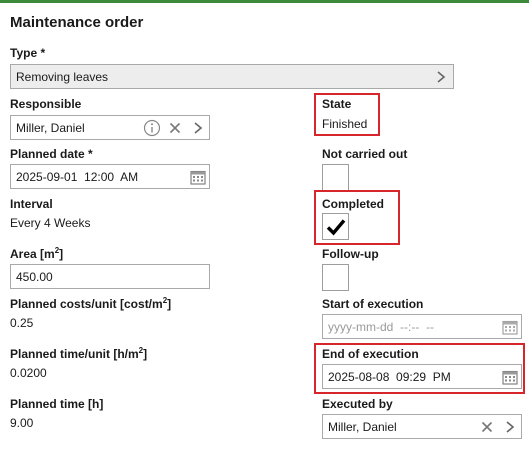  What do you see at coordinates (350, 254) in the screenshot?
I see `follow-up-label: Follow-up` at bounding box center [350, 254].